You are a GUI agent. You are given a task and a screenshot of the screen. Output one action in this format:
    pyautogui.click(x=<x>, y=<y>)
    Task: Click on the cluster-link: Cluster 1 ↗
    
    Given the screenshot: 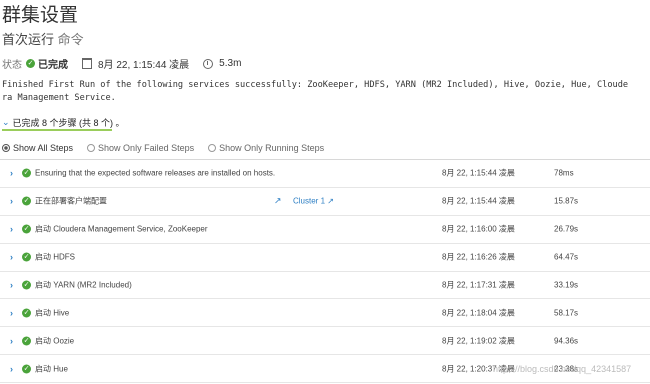 What is the action you would take?
    pyautogui.click(x=313, y=201)
    